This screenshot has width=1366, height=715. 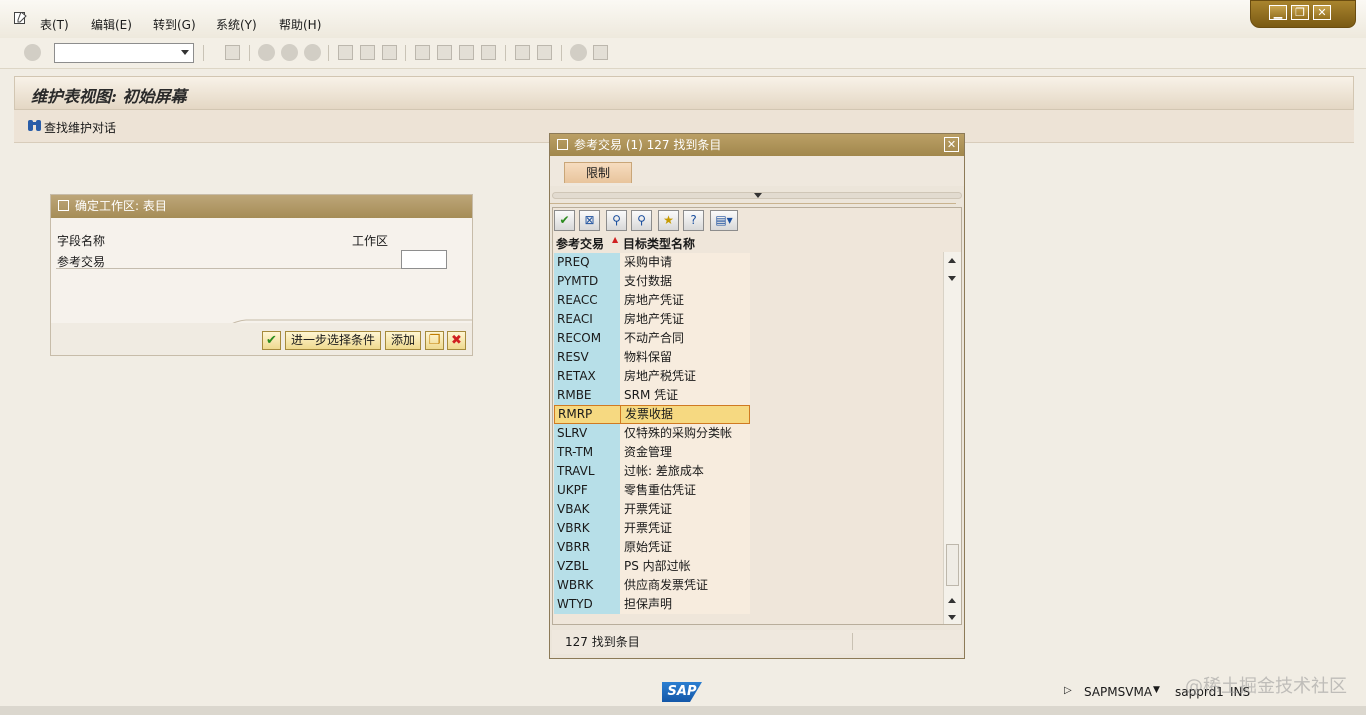 I want to click on menu-system: 系统(Y), so click(x=236, y=24).